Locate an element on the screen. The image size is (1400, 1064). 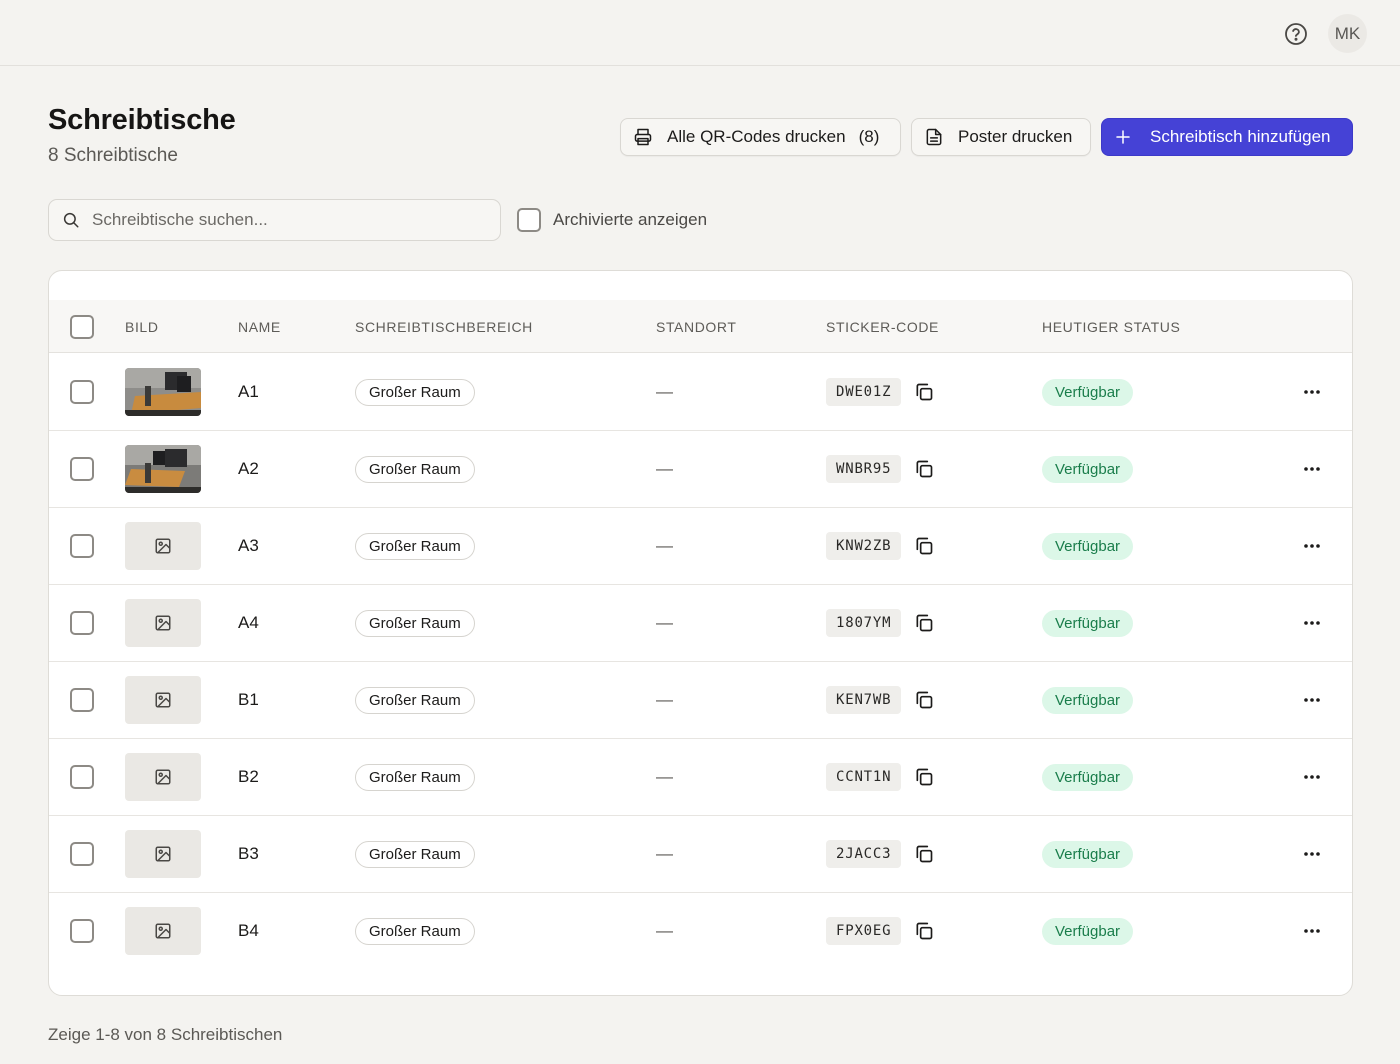
print-all-qr-codes-button: Alle QR-Codes drucken (8) is located at coordinates (760, 137).